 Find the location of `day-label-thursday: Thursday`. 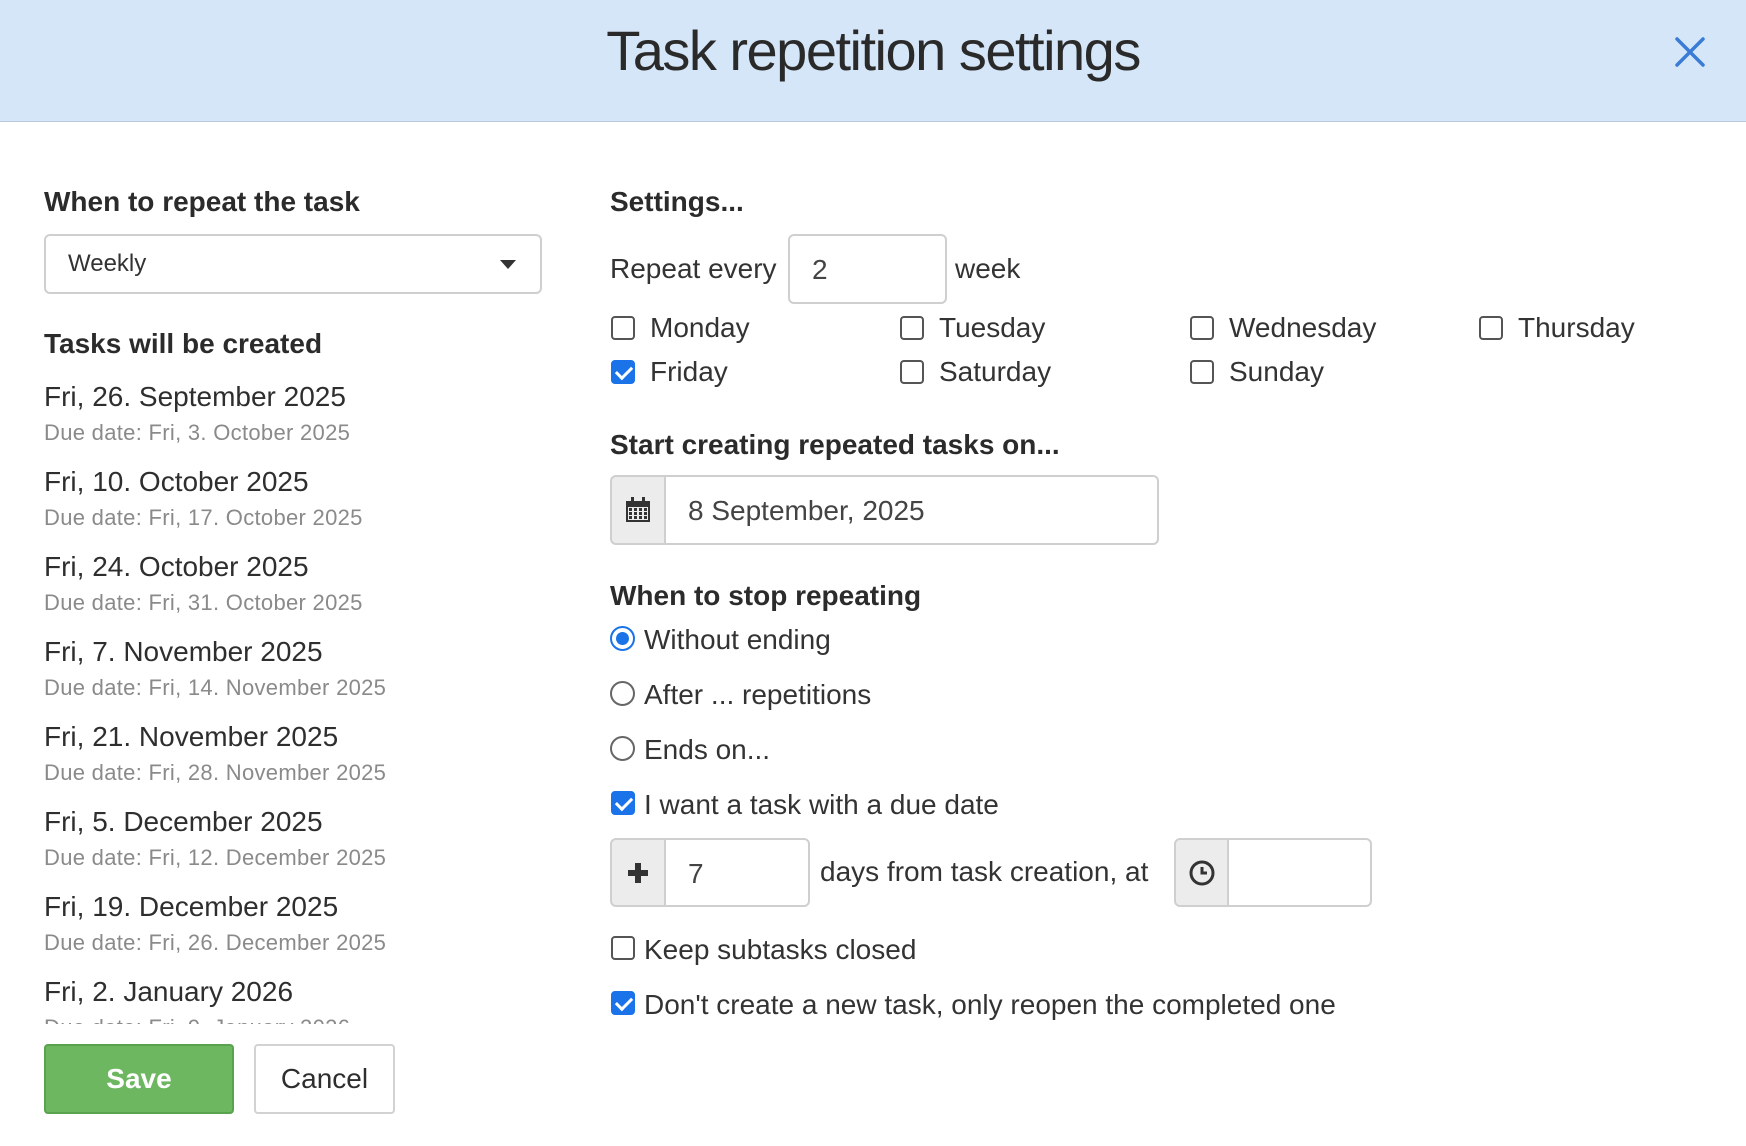

day-label-thursday: Thursday is located at coordinates (1576, 327).